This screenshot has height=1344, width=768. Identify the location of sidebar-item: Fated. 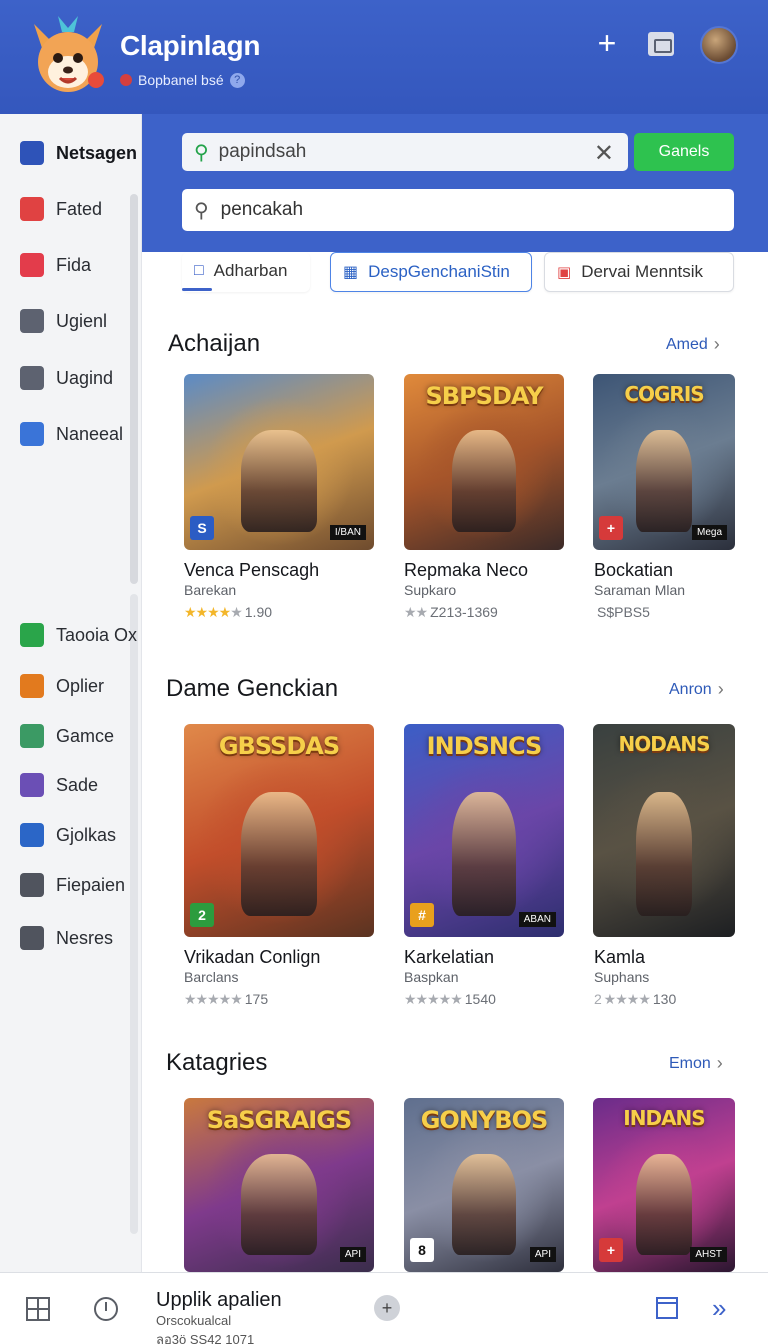
(61, 209).